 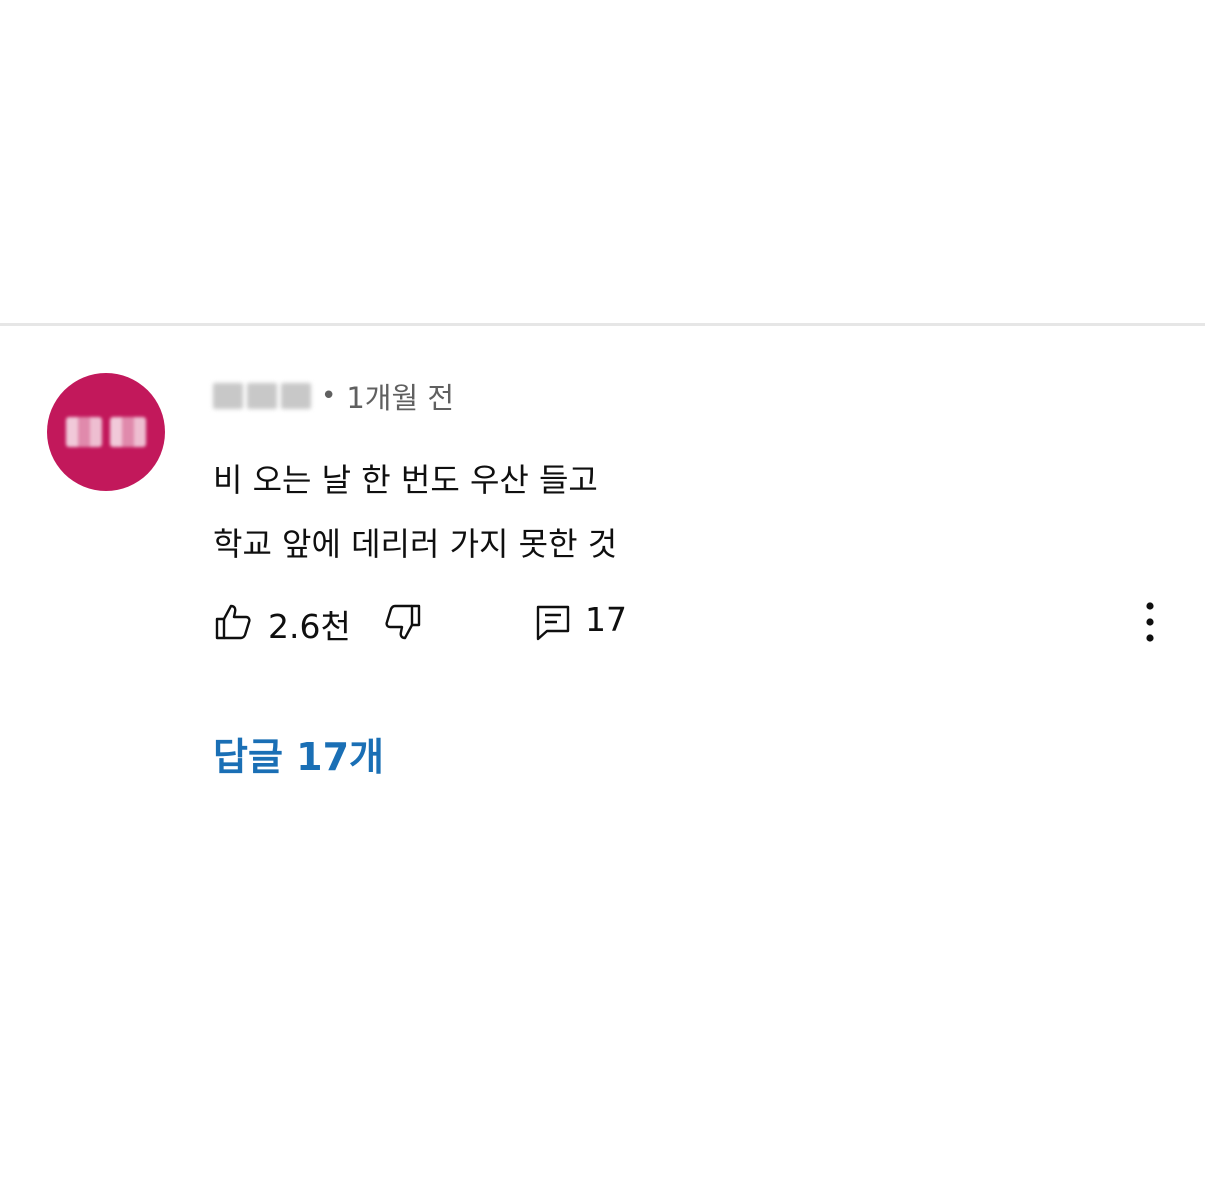 I want to click on more-vert-icon, so click(x=1150, y=622).